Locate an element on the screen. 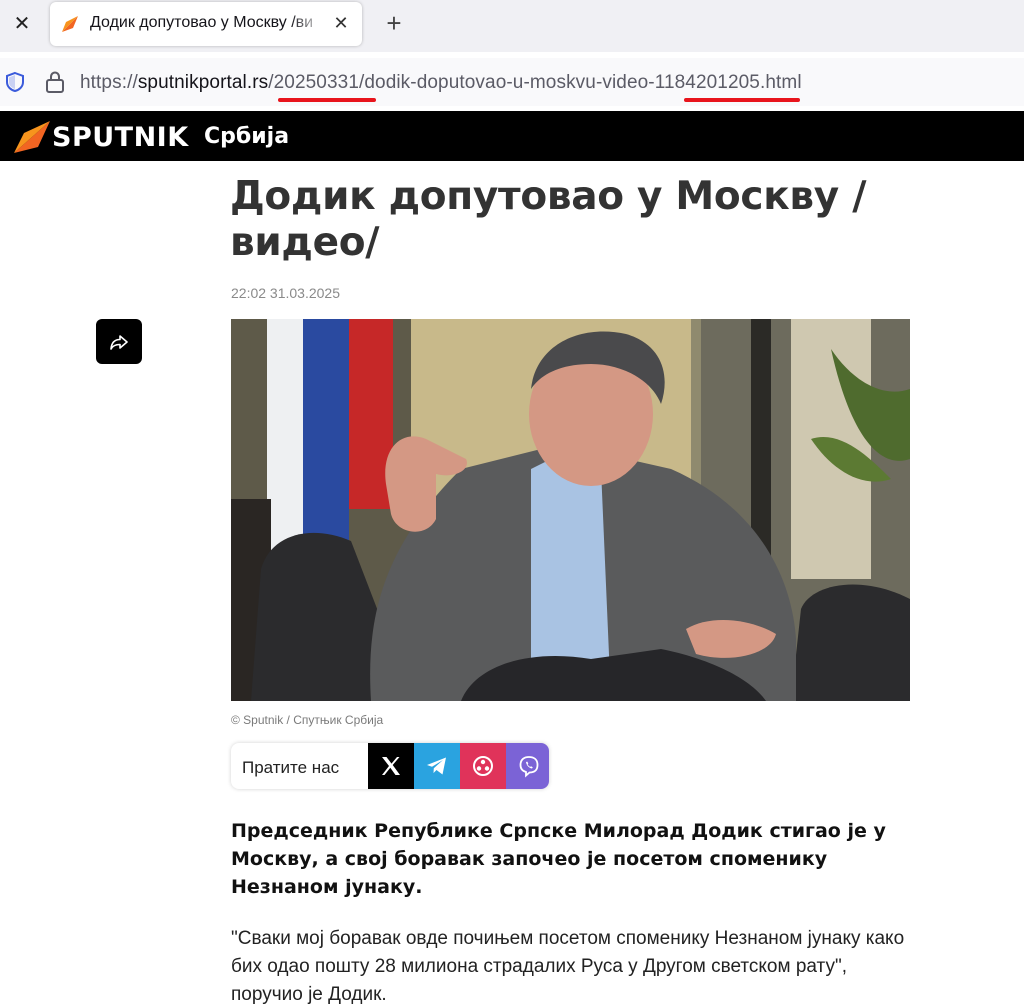 This screenshot has height=1008, width=1024. new-tab-button: + is located at coordinates (394, 24).